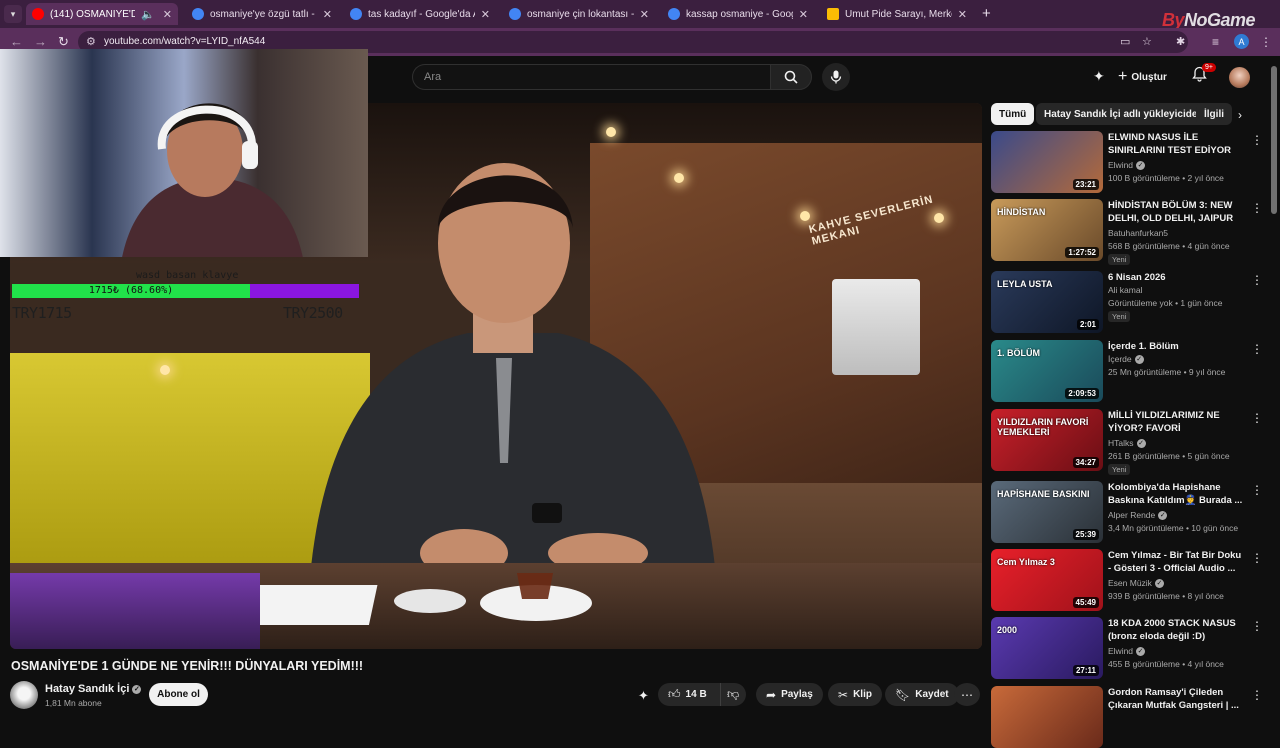 The height and width of the screenshot is (748, 1280). I want to click on recommendation-channel: HTalks ✓, so click(1127, 443).